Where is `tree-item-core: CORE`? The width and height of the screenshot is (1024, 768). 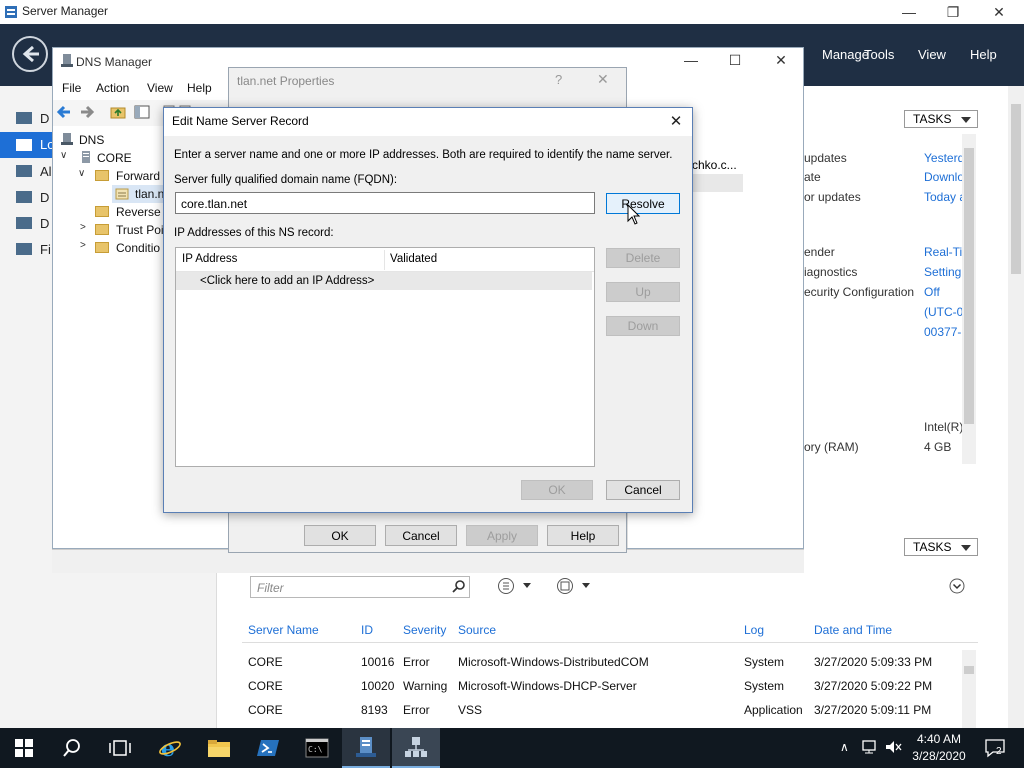
tree-item-core: CORE is located at coordinates (114, 158).